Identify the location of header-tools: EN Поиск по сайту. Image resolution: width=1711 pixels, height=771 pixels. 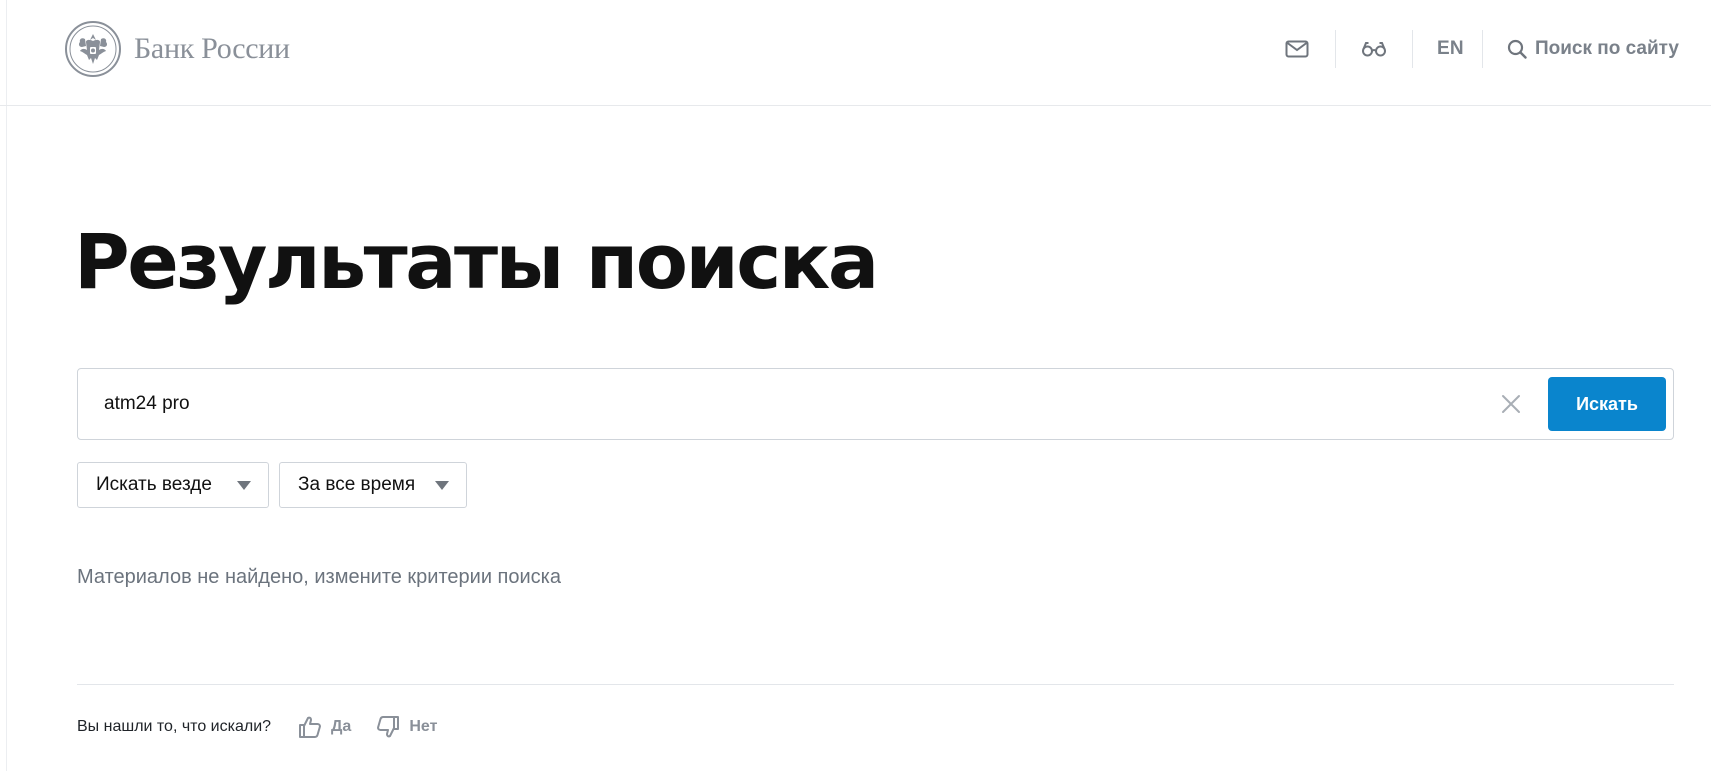
(1478, 49).